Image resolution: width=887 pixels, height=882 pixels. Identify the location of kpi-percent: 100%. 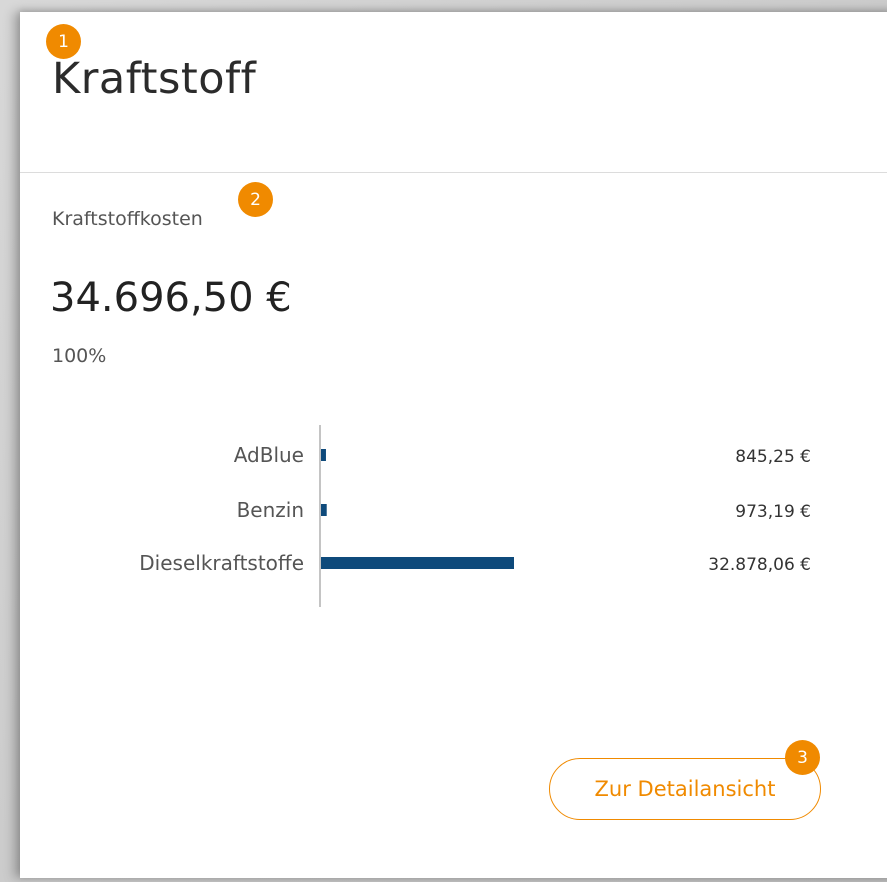
(79, 356).